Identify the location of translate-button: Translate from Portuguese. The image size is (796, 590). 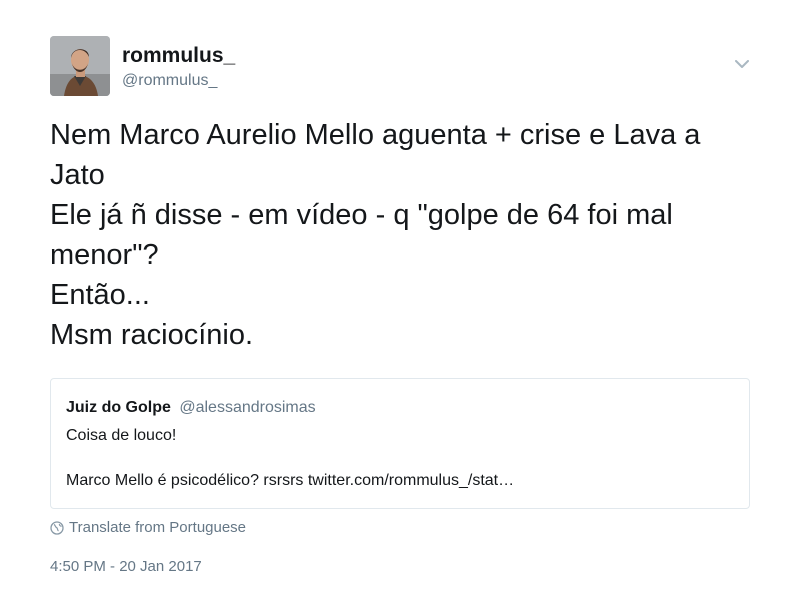
(148, 528).